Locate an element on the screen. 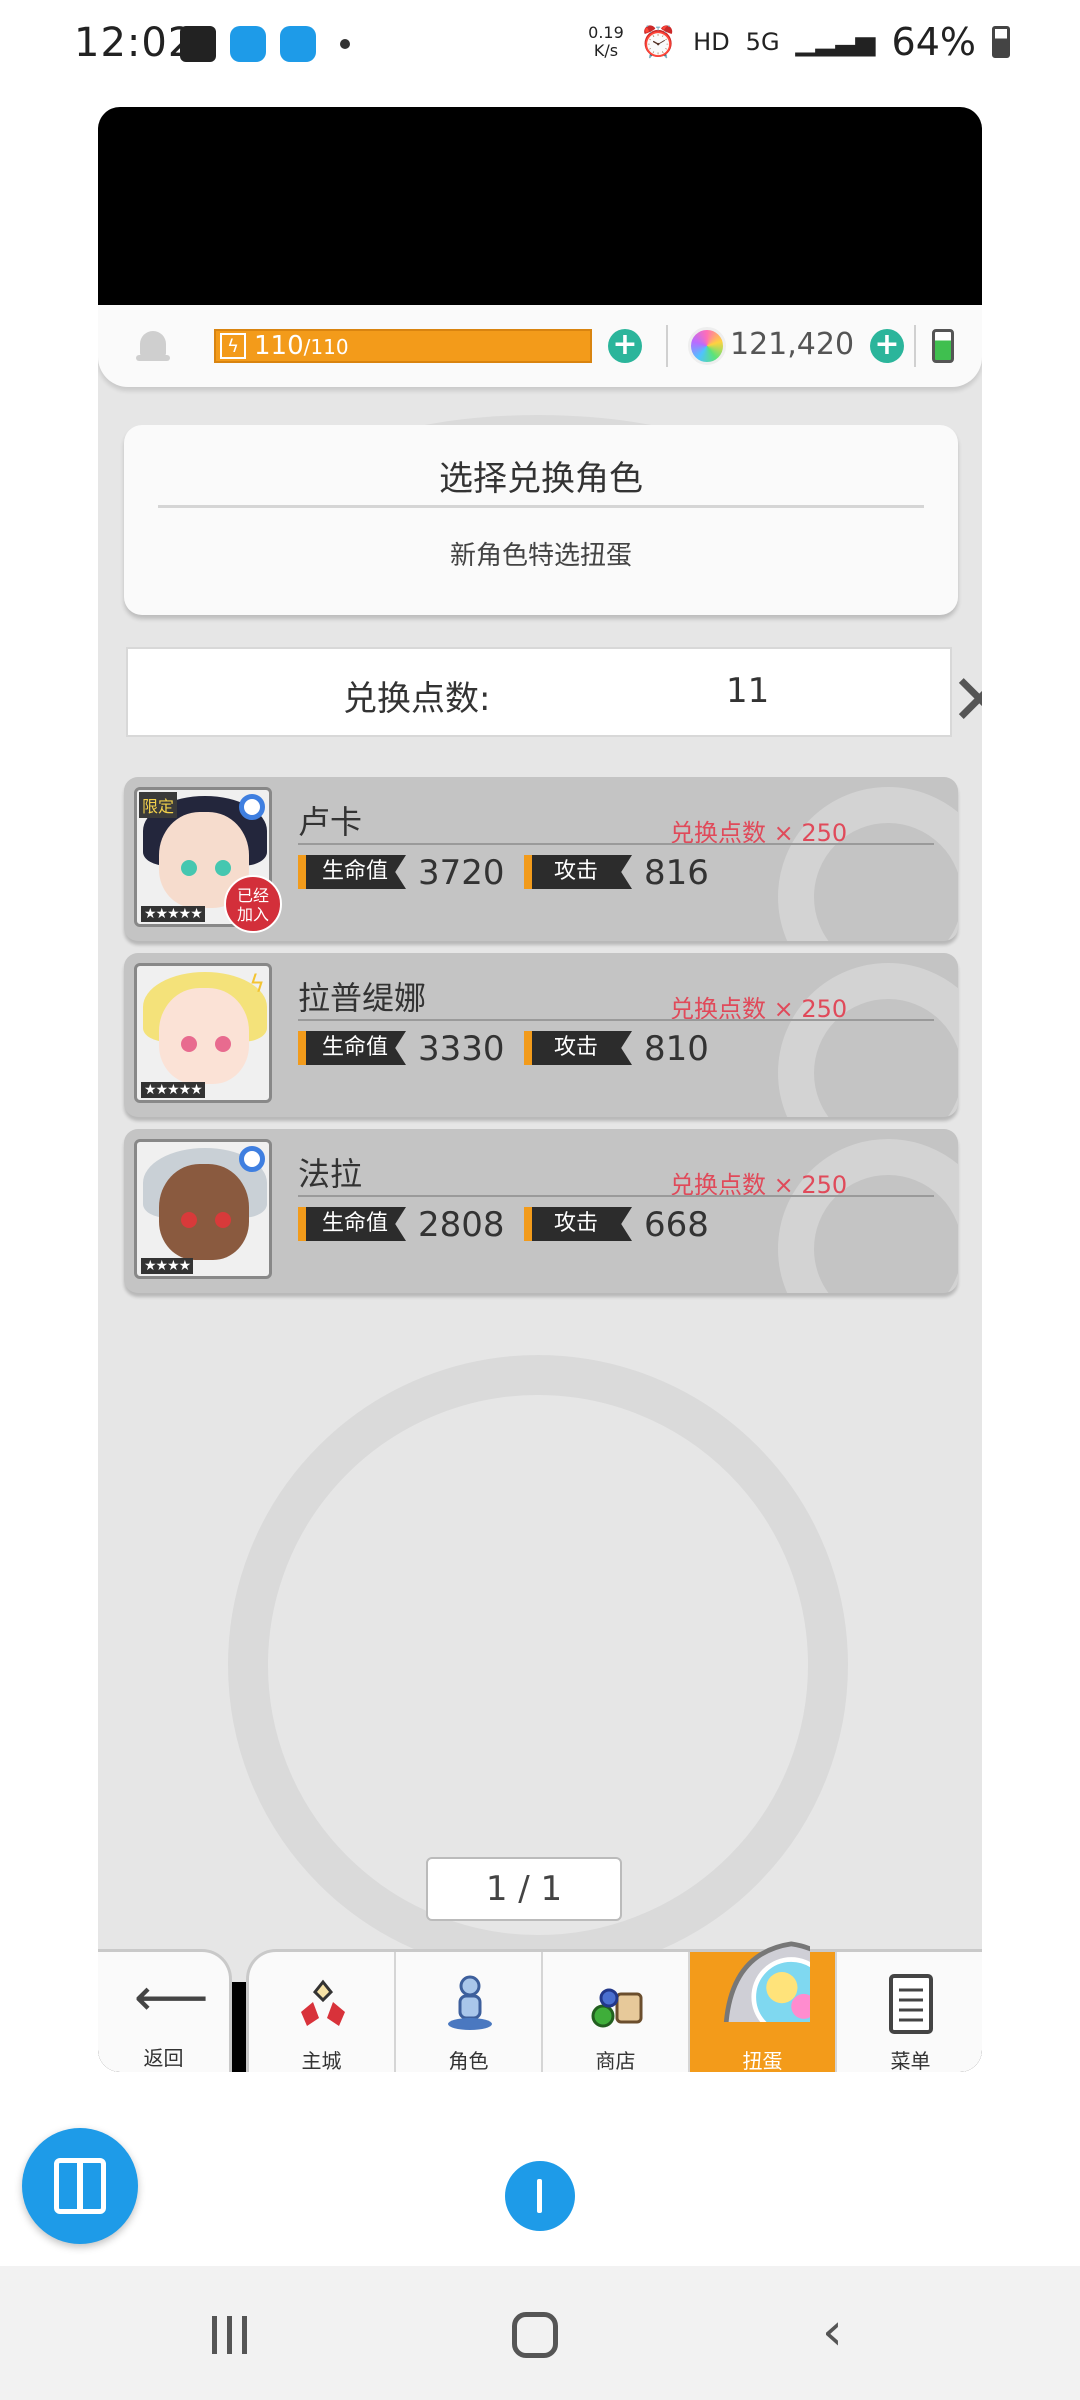  gacha-orb-icon is located at coordinates (766, 1981).